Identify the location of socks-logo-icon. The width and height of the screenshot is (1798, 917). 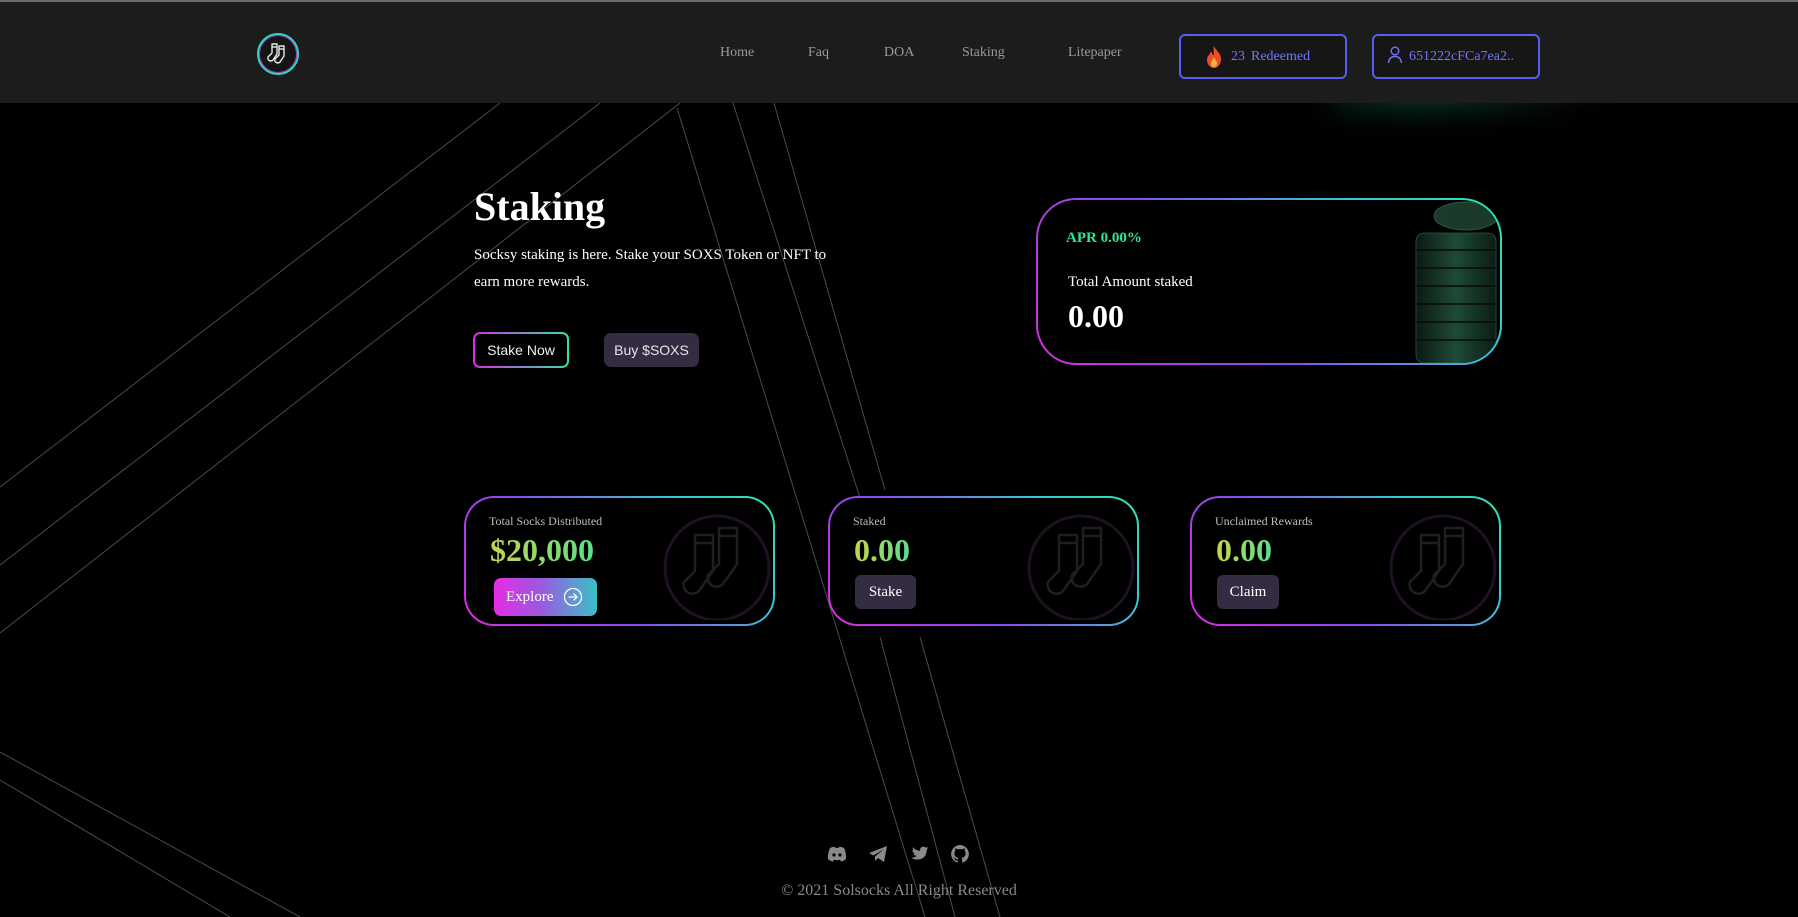
(276, 53).